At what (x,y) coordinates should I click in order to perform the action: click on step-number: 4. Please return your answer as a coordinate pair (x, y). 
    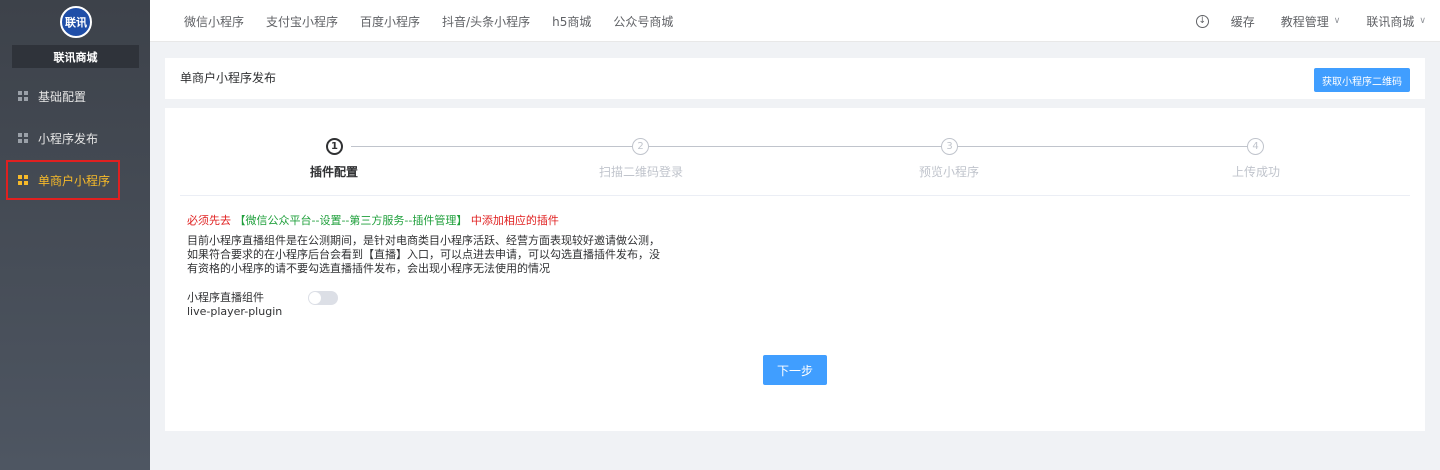
    Looking at the image, I should click on (1255, 146).